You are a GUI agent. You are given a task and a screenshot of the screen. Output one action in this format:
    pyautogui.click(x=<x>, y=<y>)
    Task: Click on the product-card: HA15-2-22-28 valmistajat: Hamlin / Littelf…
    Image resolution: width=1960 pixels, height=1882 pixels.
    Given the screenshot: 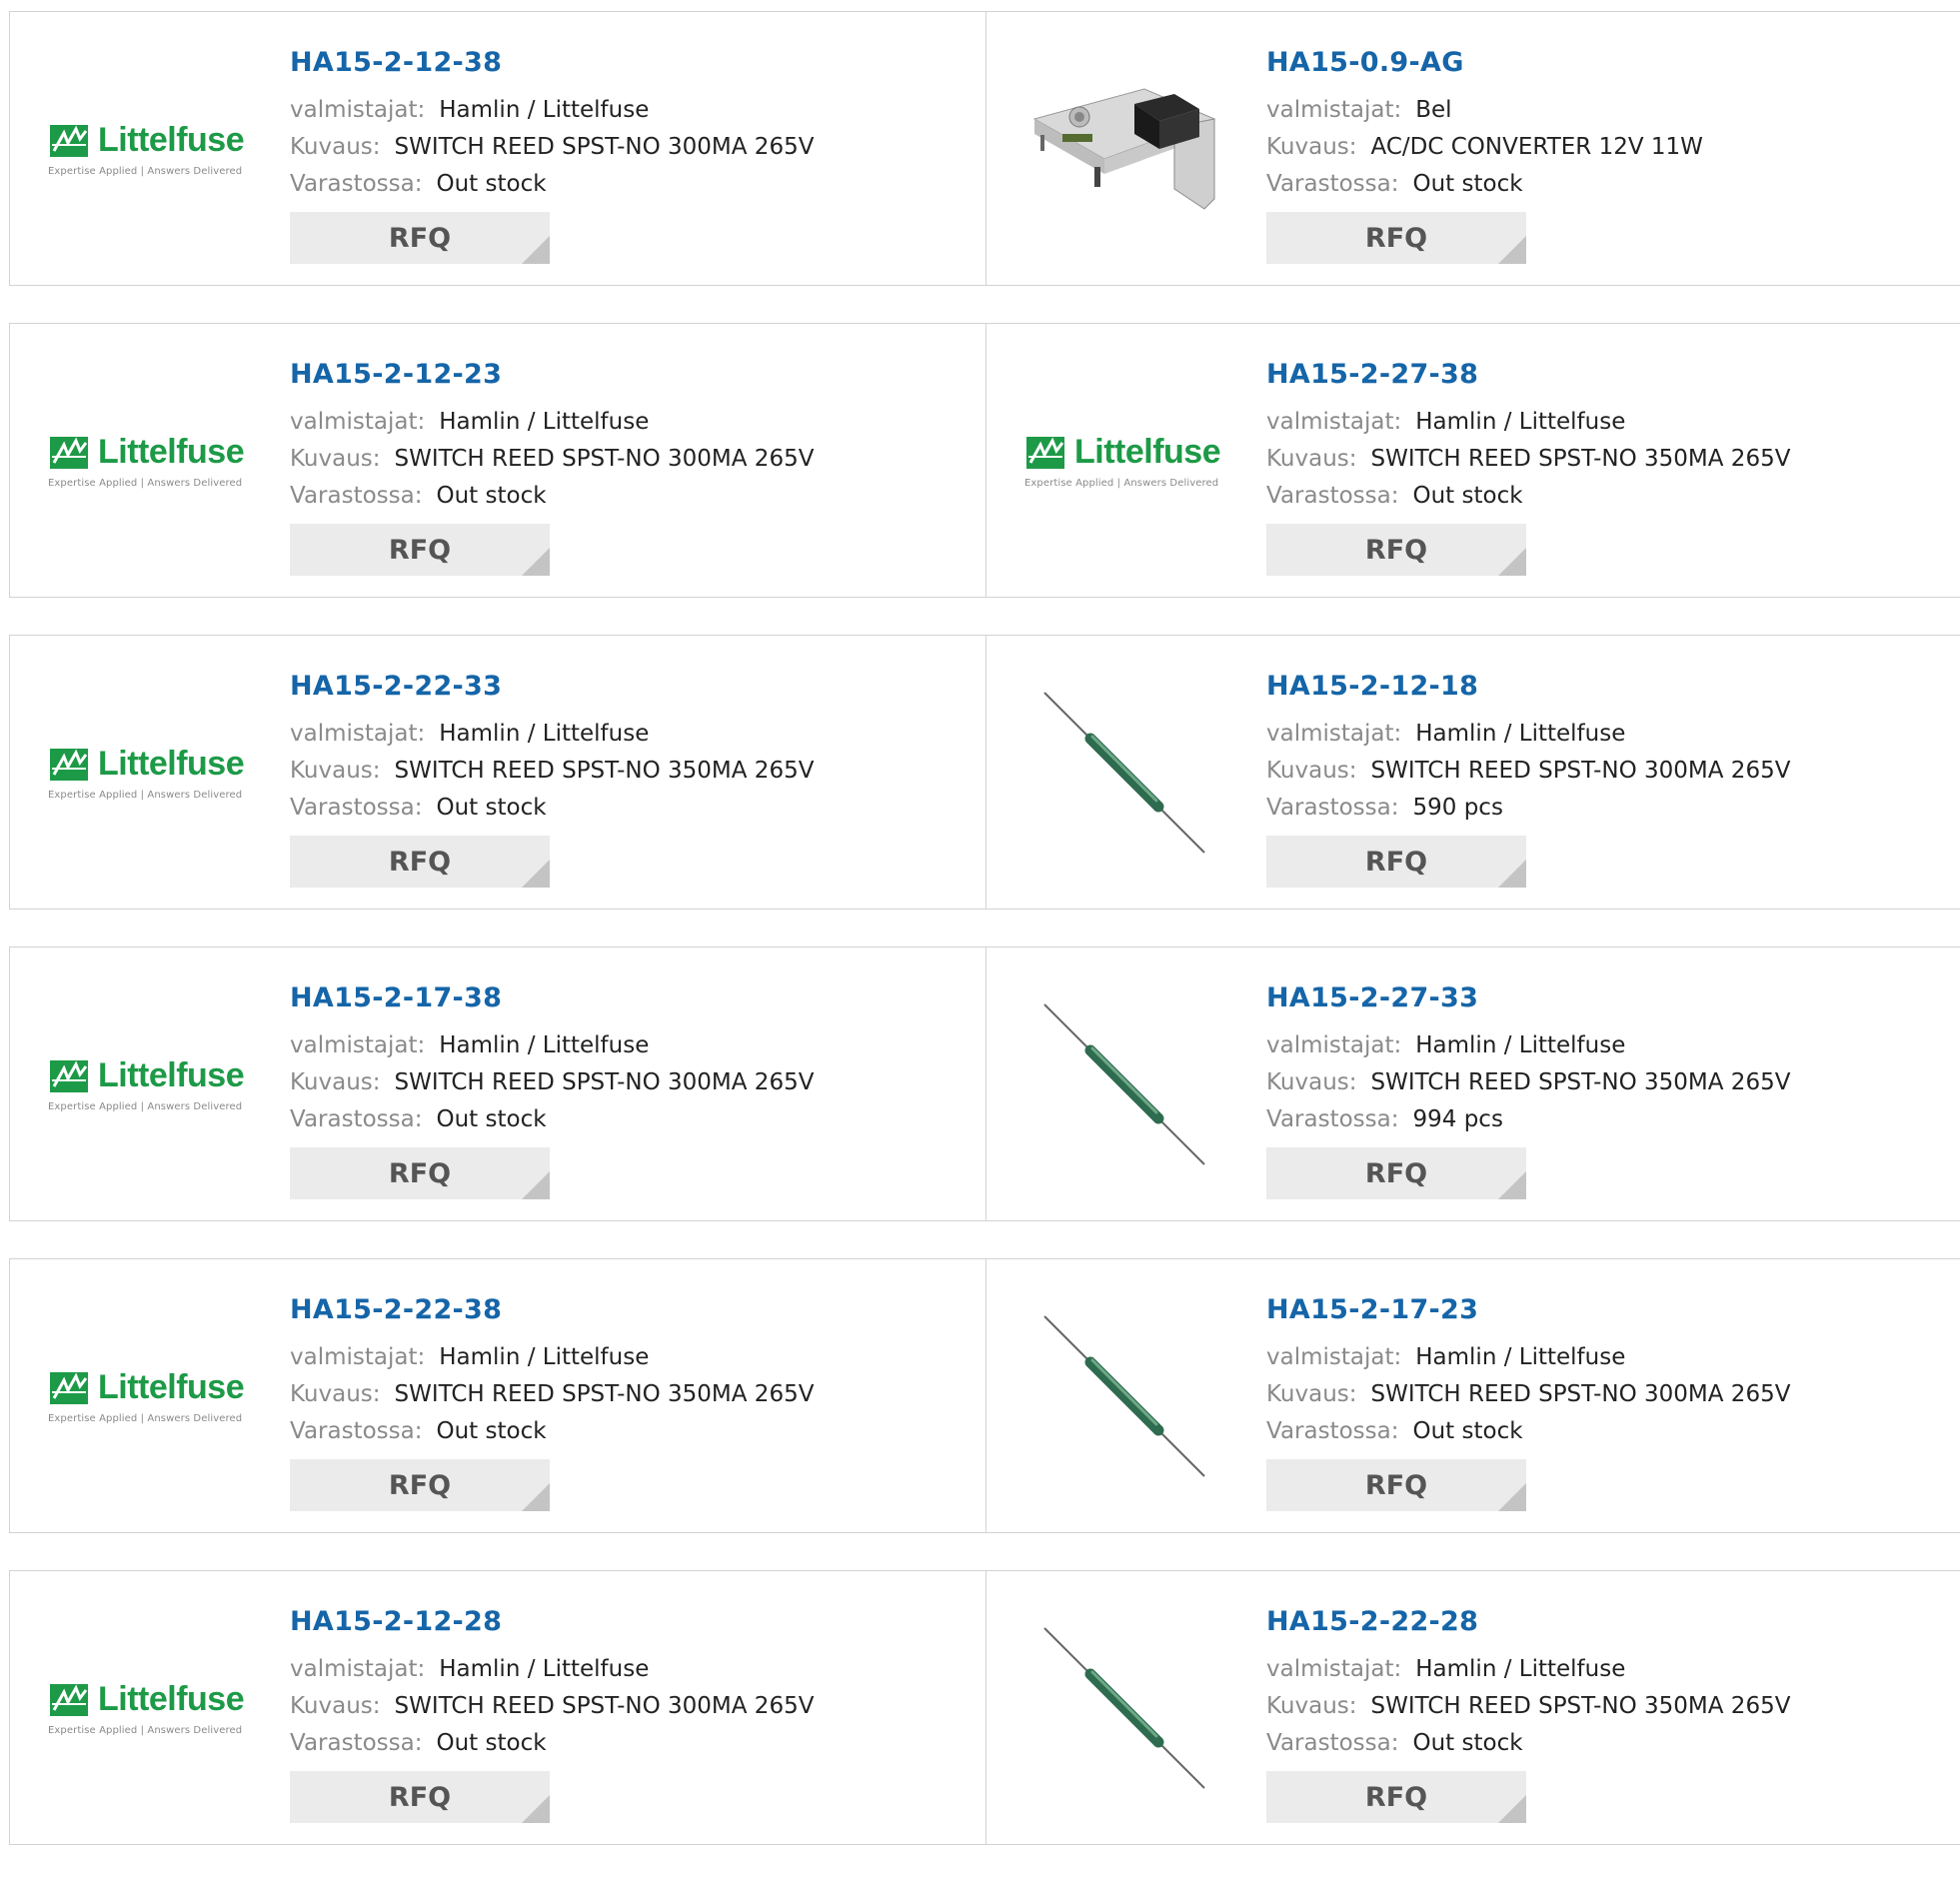 What is the action you would take?
    pyautogui.click(x=1473, y=1707)
    